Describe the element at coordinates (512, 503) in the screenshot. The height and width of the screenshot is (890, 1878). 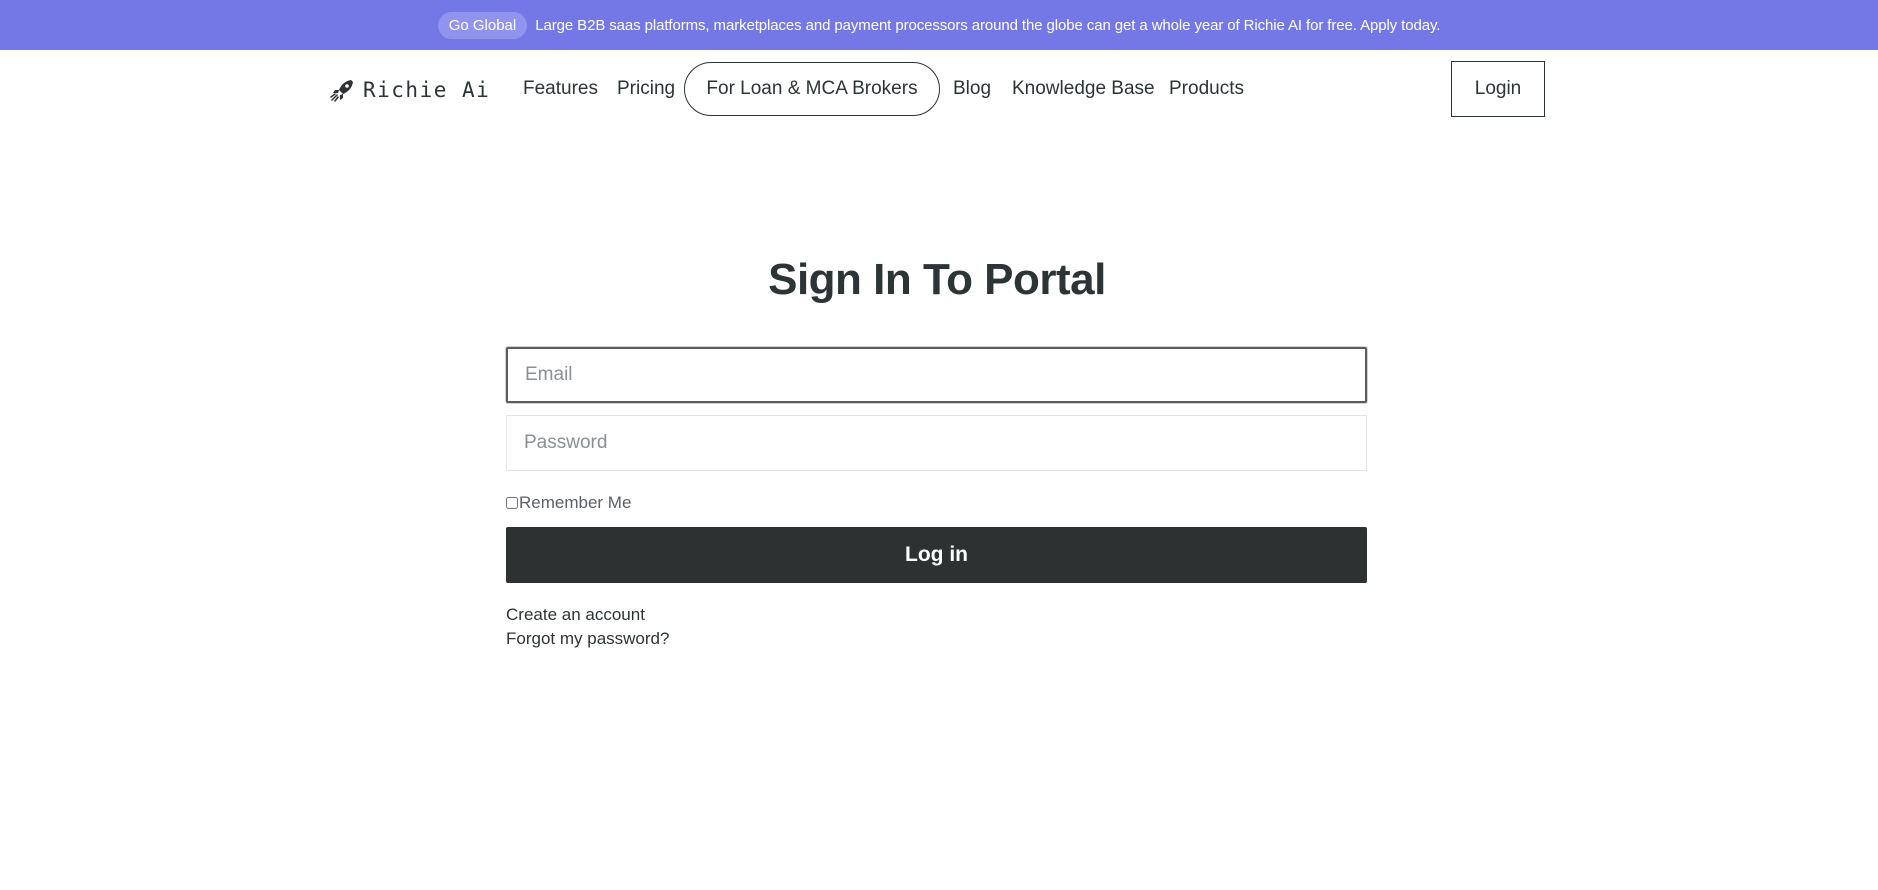
I see `remember-me-checkbox` at that location.